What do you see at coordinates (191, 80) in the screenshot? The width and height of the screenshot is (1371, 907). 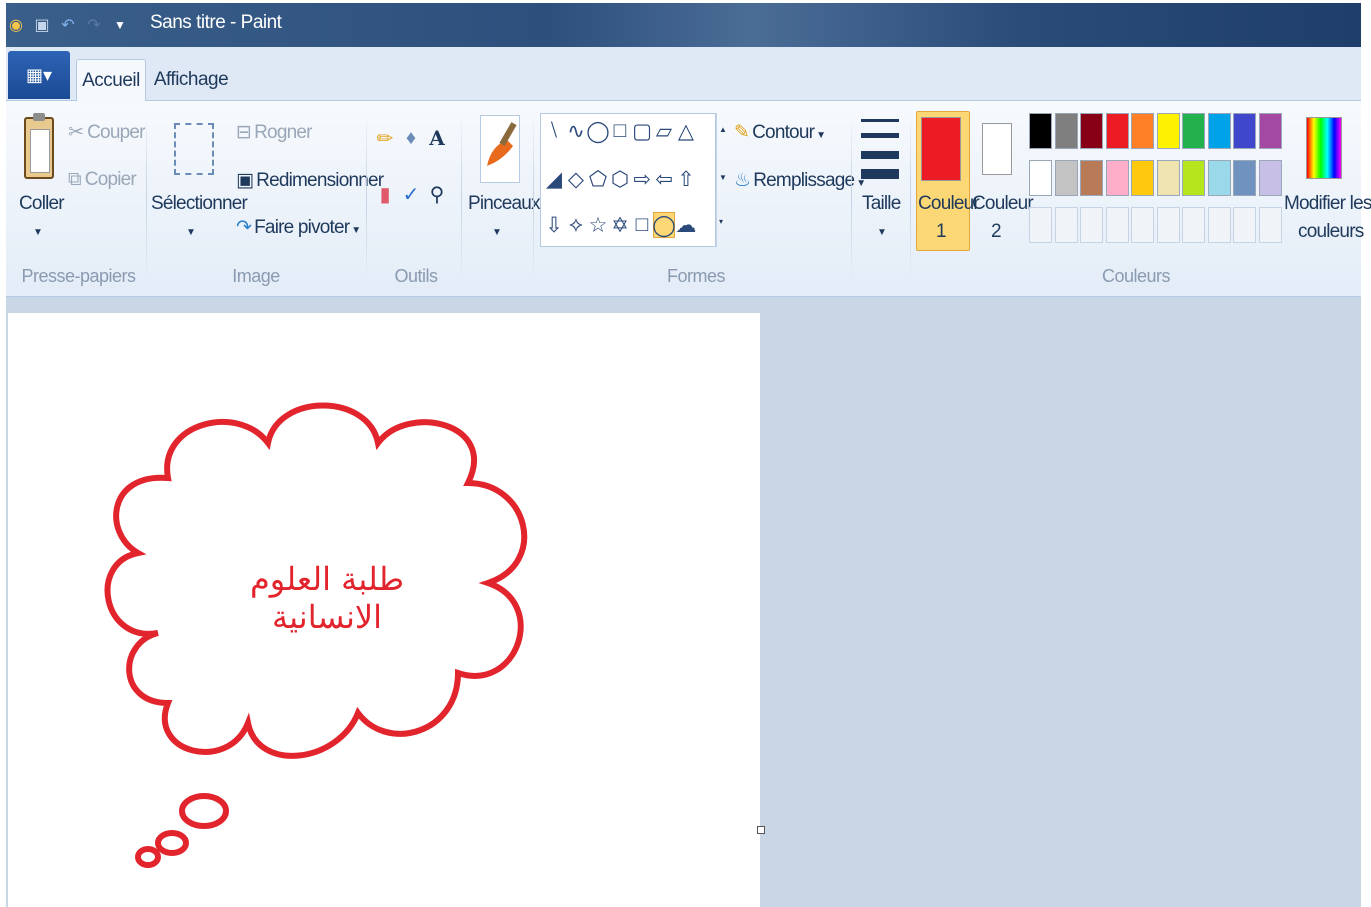 I see `tab-affichage: Affichage` at bounding box center [191, 80].